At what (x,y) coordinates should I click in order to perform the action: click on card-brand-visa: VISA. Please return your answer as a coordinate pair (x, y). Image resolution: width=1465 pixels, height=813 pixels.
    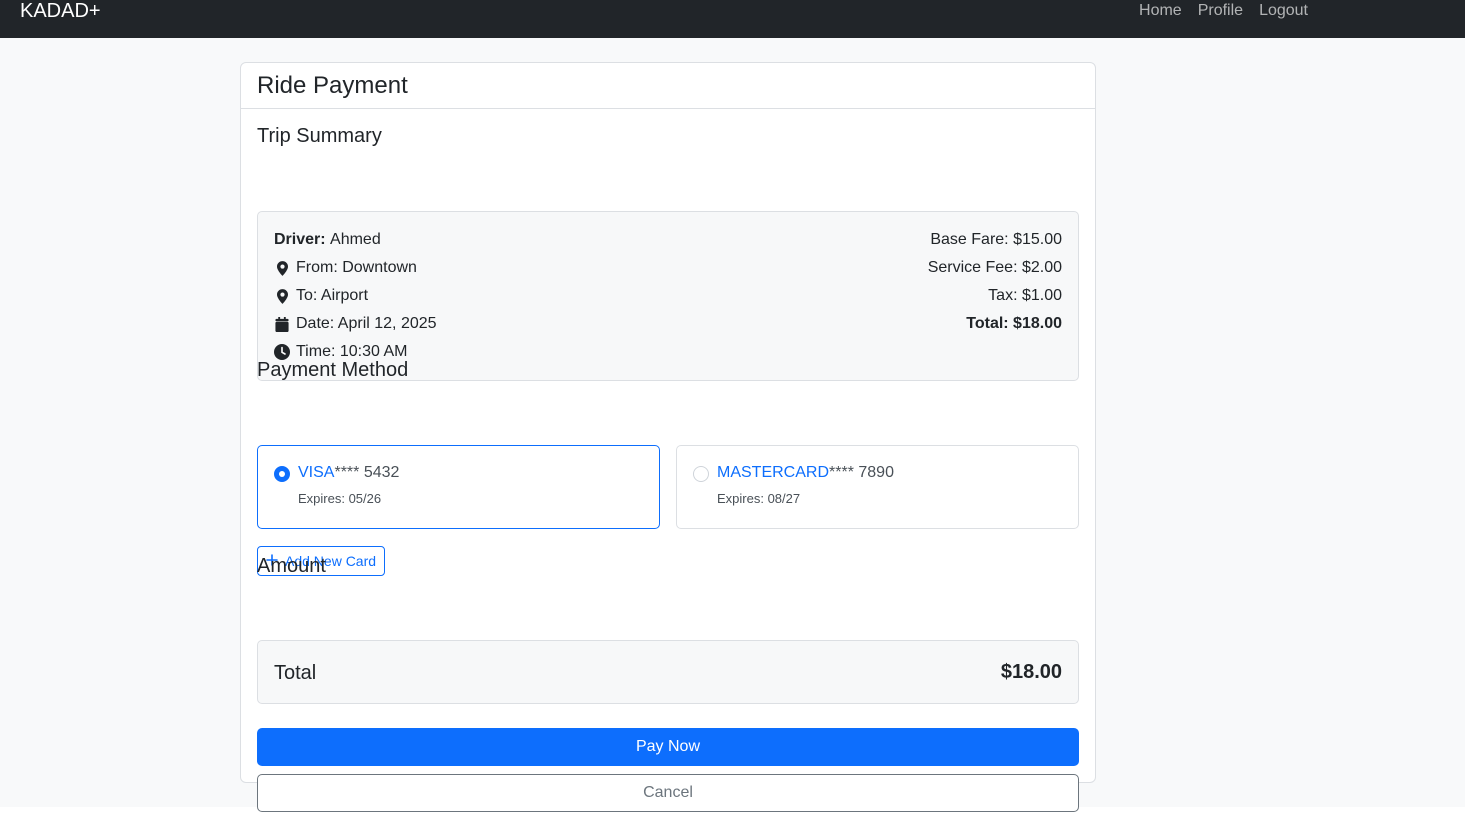
    Looking at the image, I should click on (316, 472).